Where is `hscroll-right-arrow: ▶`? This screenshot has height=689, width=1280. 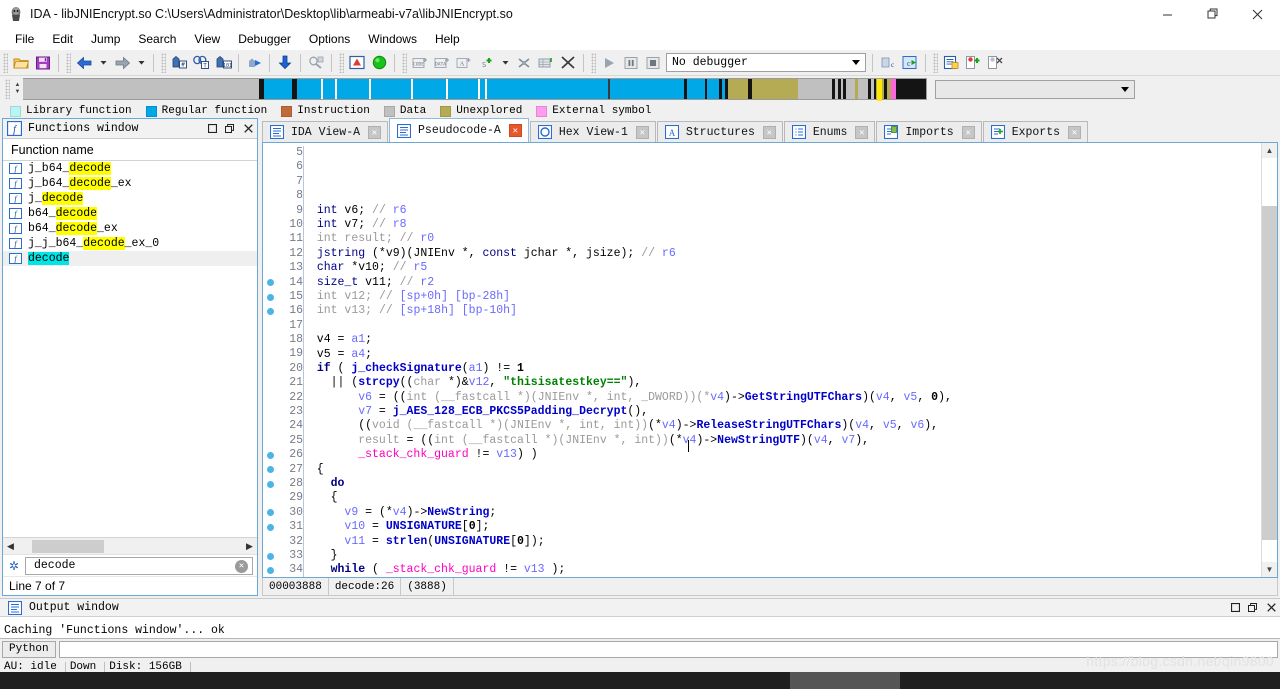
hscroll-right-arrow: ▶ is located at coordinates (249, 546).